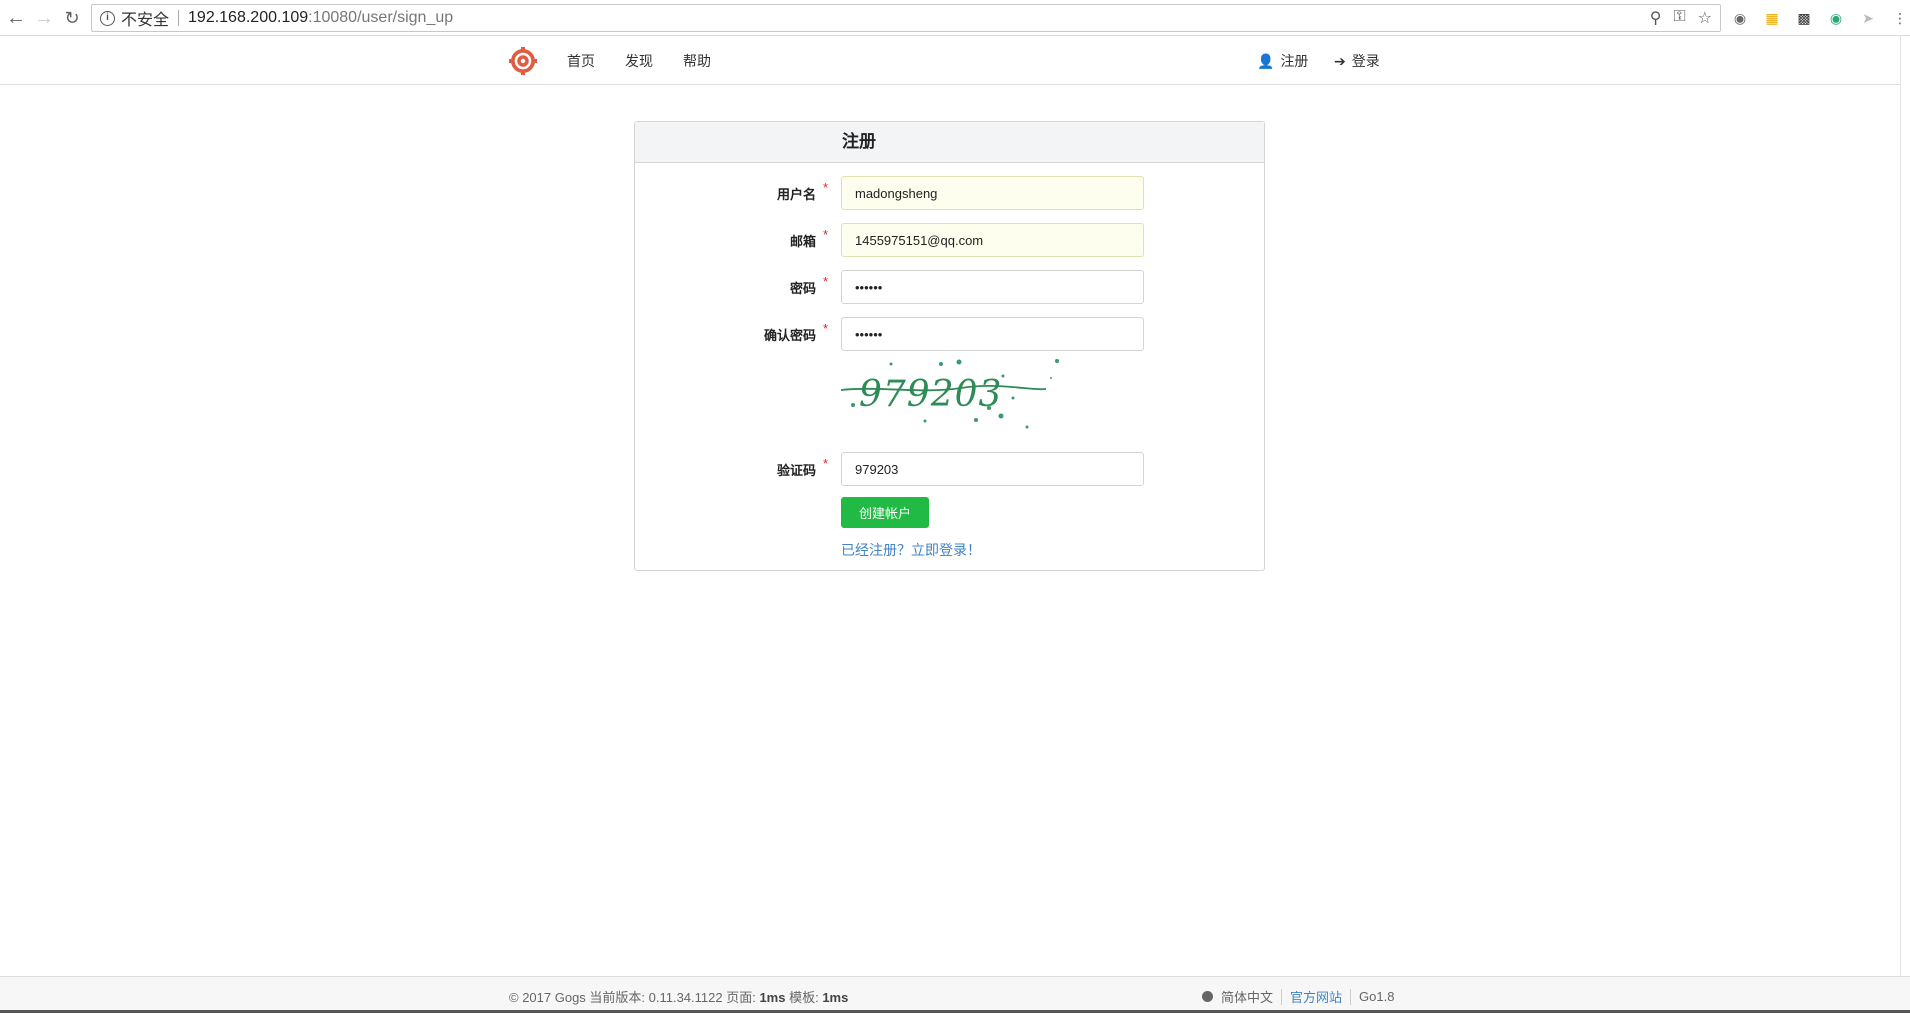 This screenshot has height=1013, width=1910. What do you see at coordinates (697, 61) in the screenshot?
I see `nav-help: 帮助` at bounding box center [697, 61].